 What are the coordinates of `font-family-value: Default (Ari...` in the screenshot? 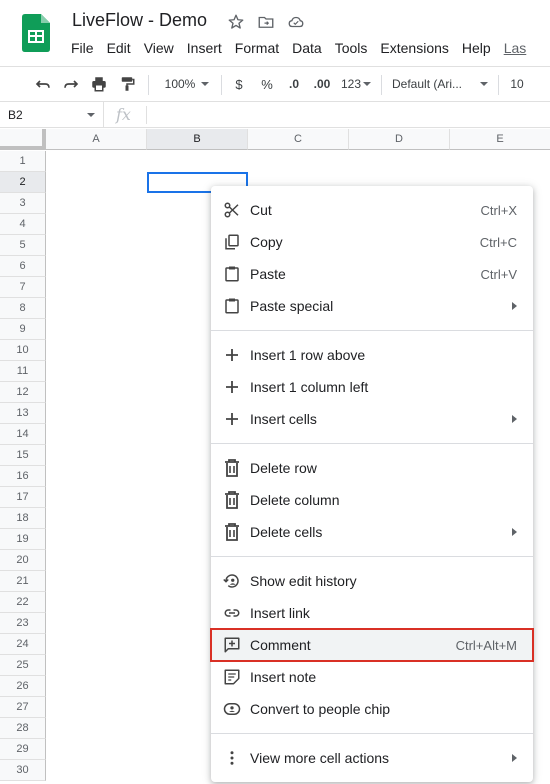 It's located at (427, 84).